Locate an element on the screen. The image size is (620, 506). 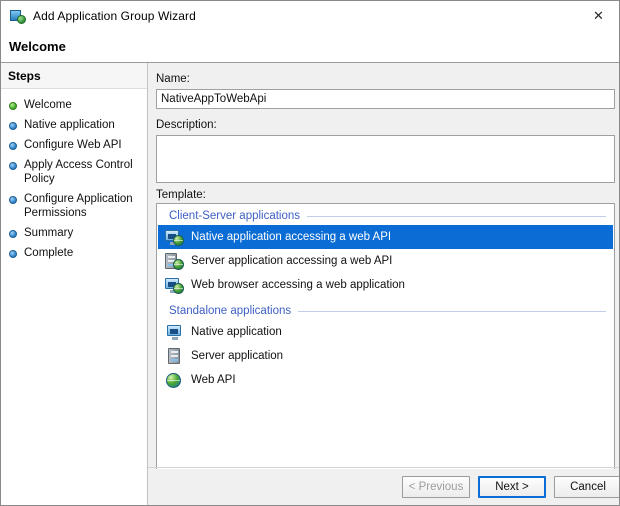
sidebar-item-label: Configure Application Permissions is located at coordinates (78, 206).